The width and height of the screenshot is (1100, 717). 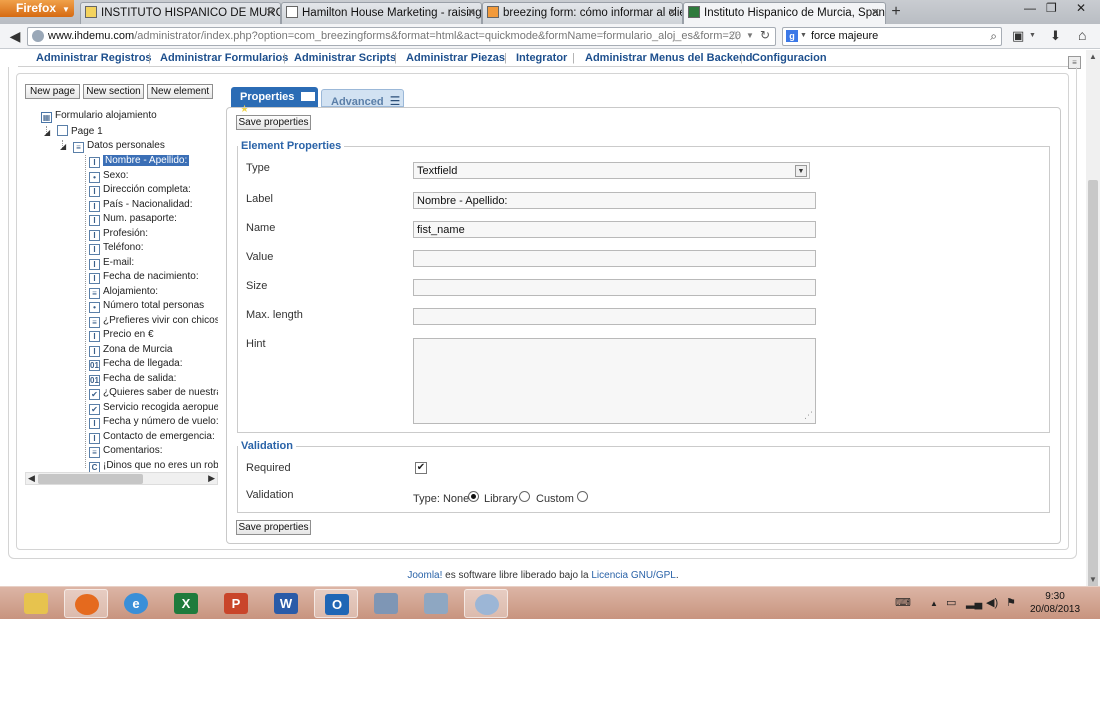 What do you see at coordinates (123, 293) in the screenshot?
I see `tree-item: ≡ Alojamiento:` at bounding box center [123, 293].